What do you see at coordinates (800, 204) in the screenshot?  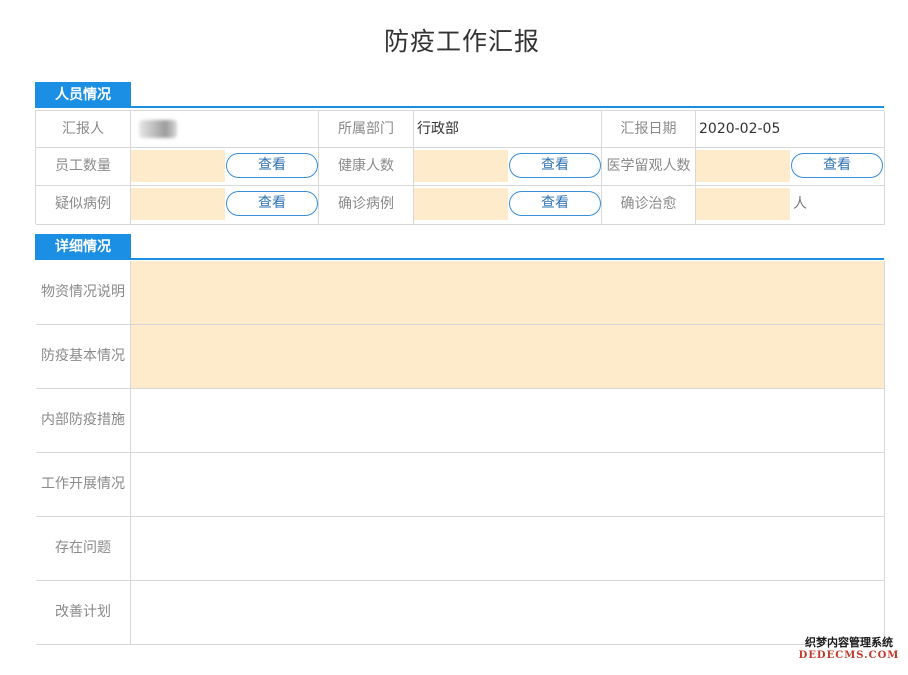 I see `cured-unit: 人` at bounding box center [800, 204].